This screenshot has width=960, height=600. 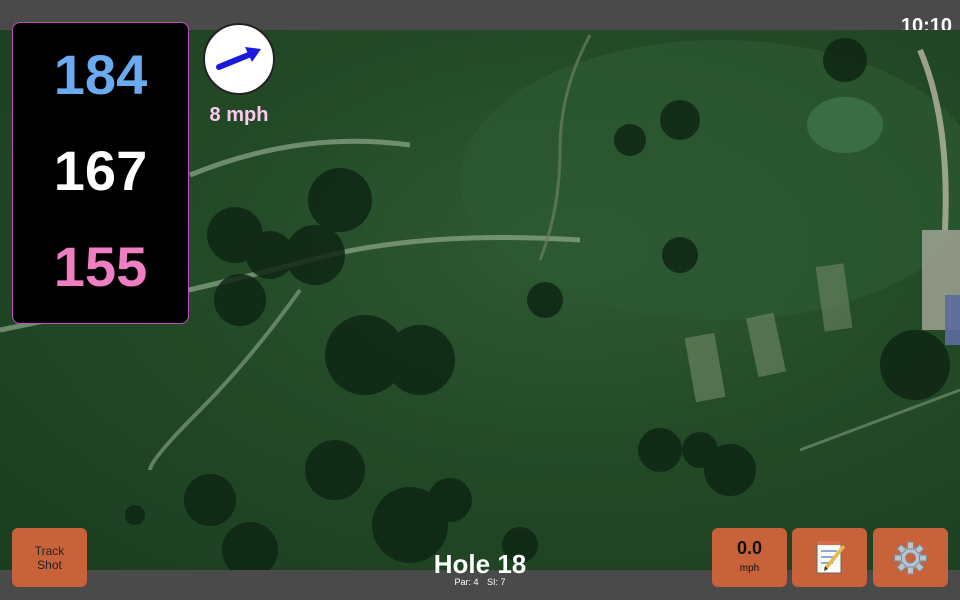 I want to click on front-of-green-distance: 155, so click(x=100, y=266).